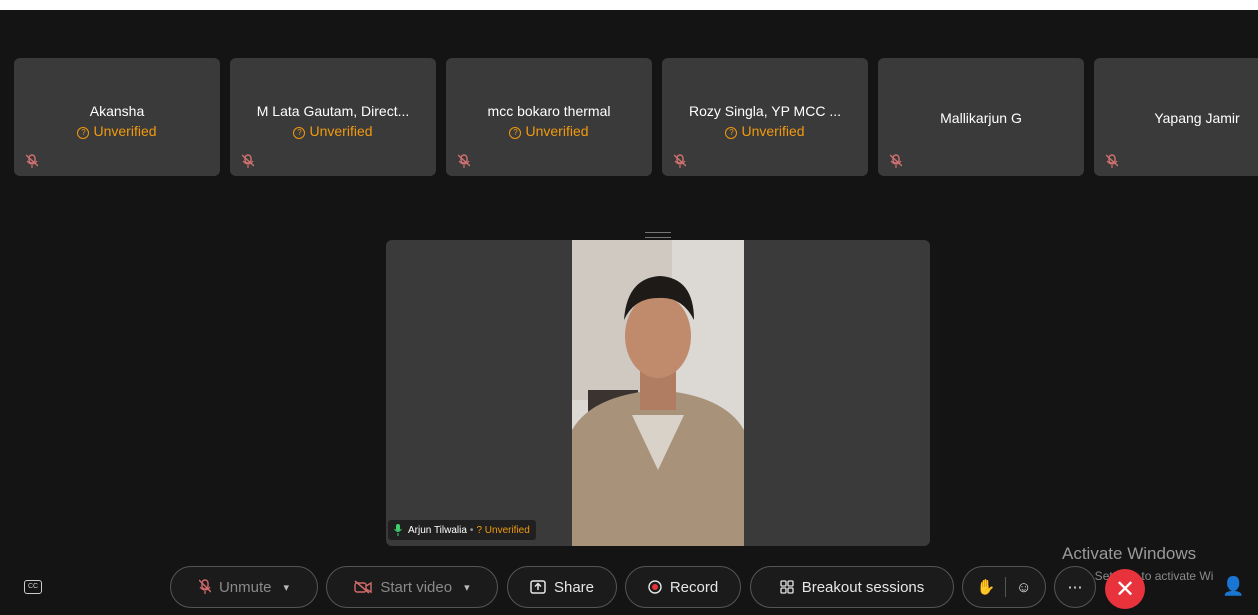 The image size is (1258, 615). I want to click on more-icon: ⋯, so click(1075, 587).